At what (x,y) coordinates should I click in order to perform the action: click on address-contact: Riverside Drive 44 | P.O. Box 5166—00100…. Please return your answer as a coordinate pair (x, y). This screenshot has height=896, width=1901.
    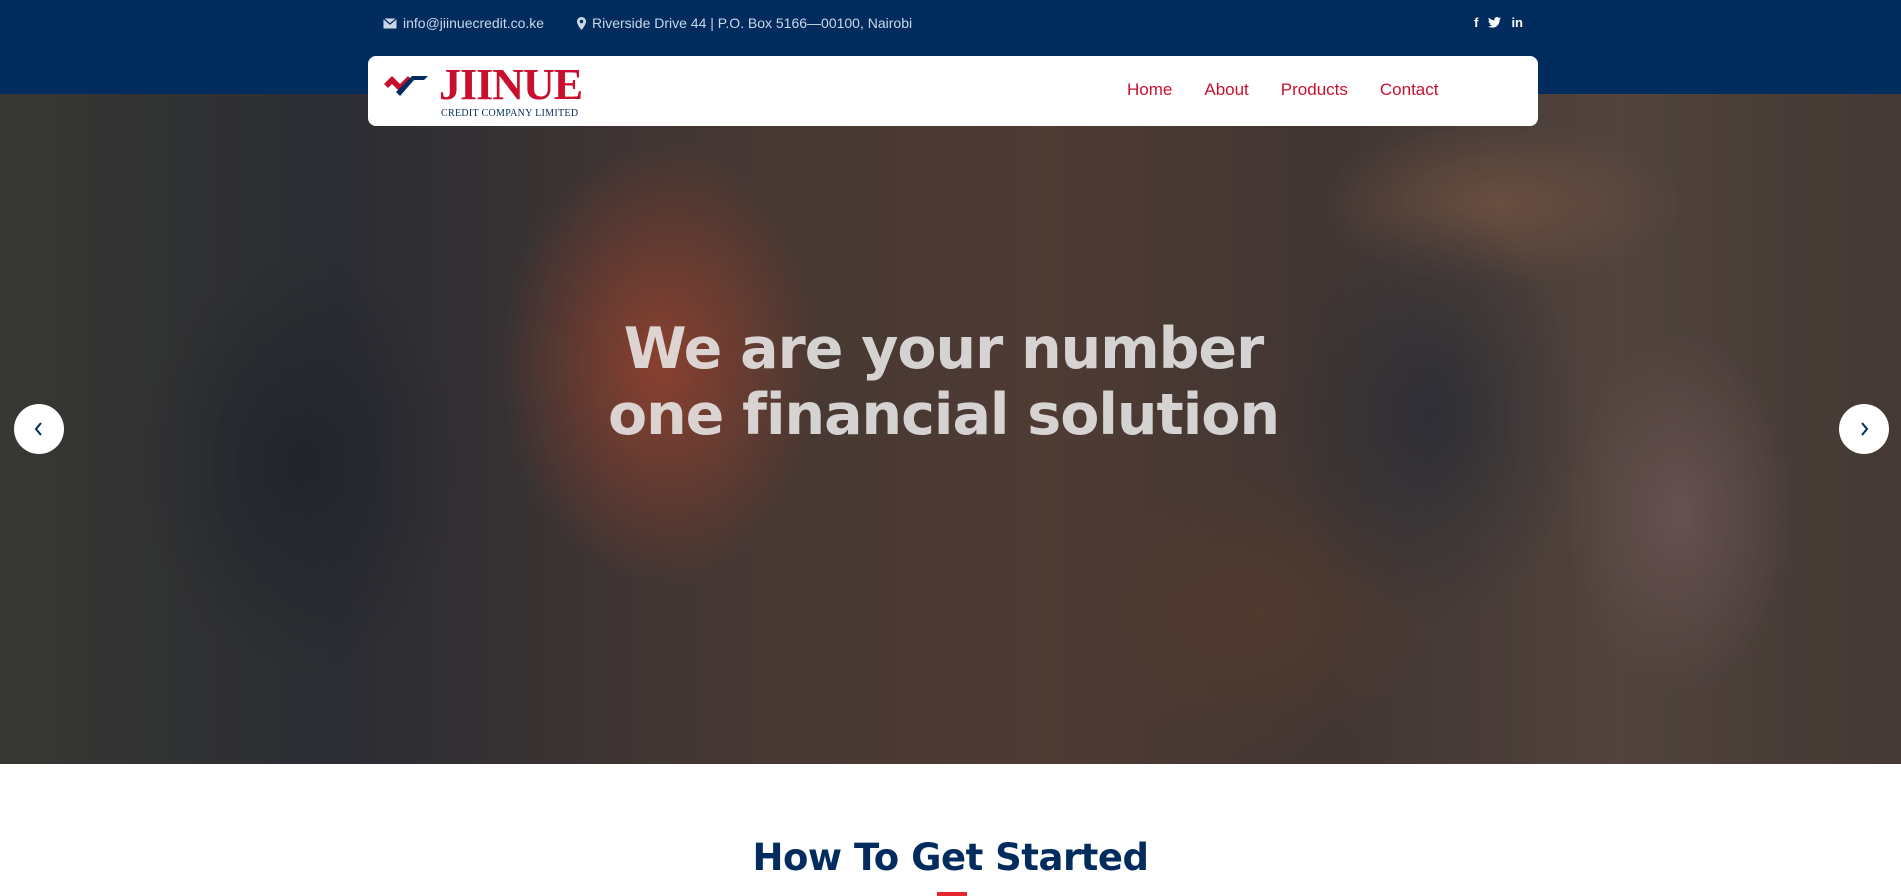
    Looking at the image, I should click on (744, 23).